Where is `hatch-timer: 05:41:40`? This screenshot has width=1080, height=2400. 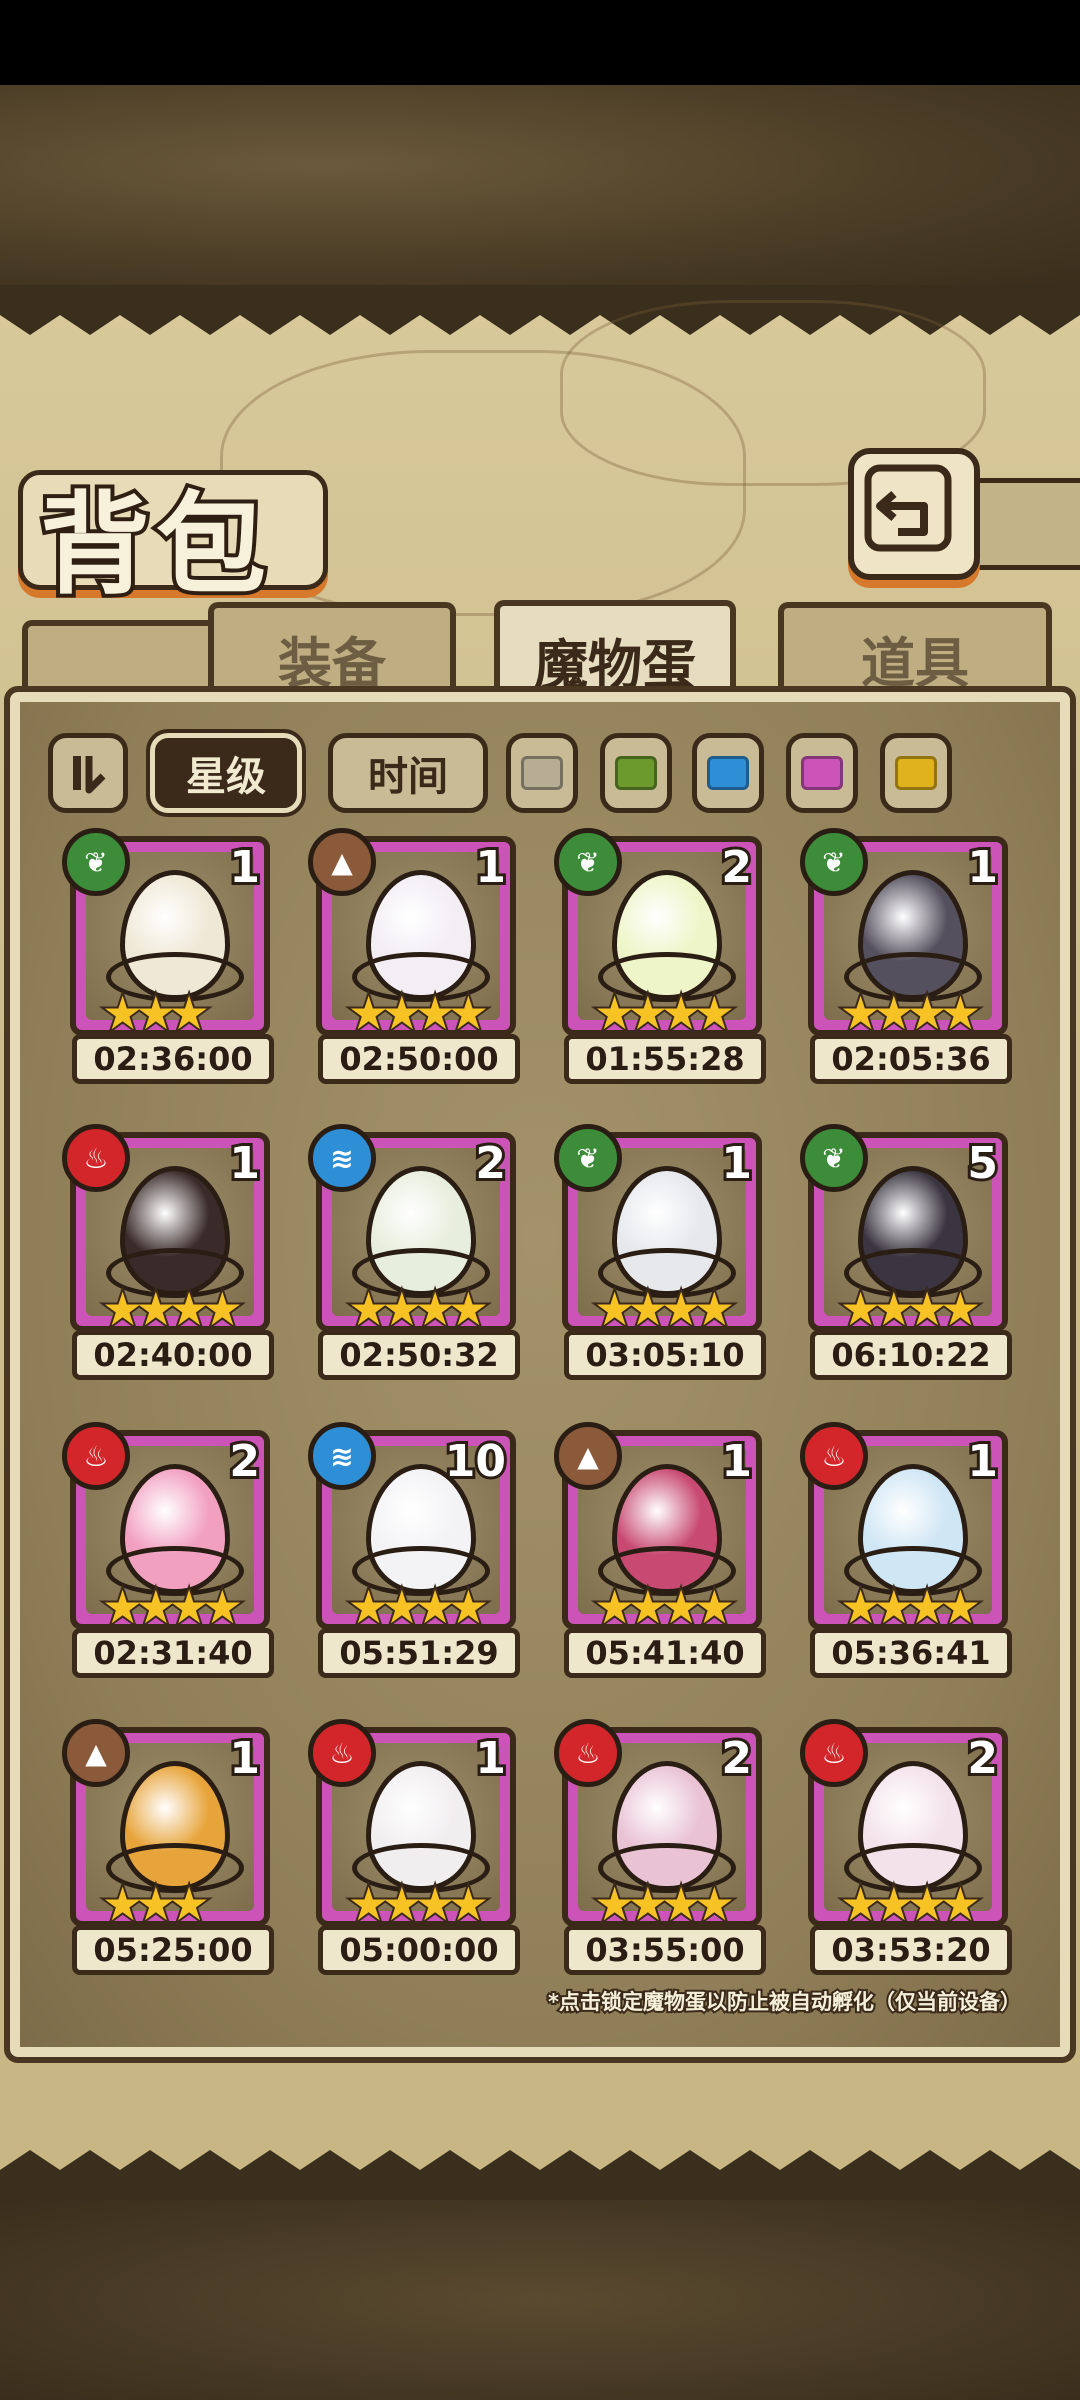
hatch-timer: 05:41:40 is located at coordinates (665, 1653).